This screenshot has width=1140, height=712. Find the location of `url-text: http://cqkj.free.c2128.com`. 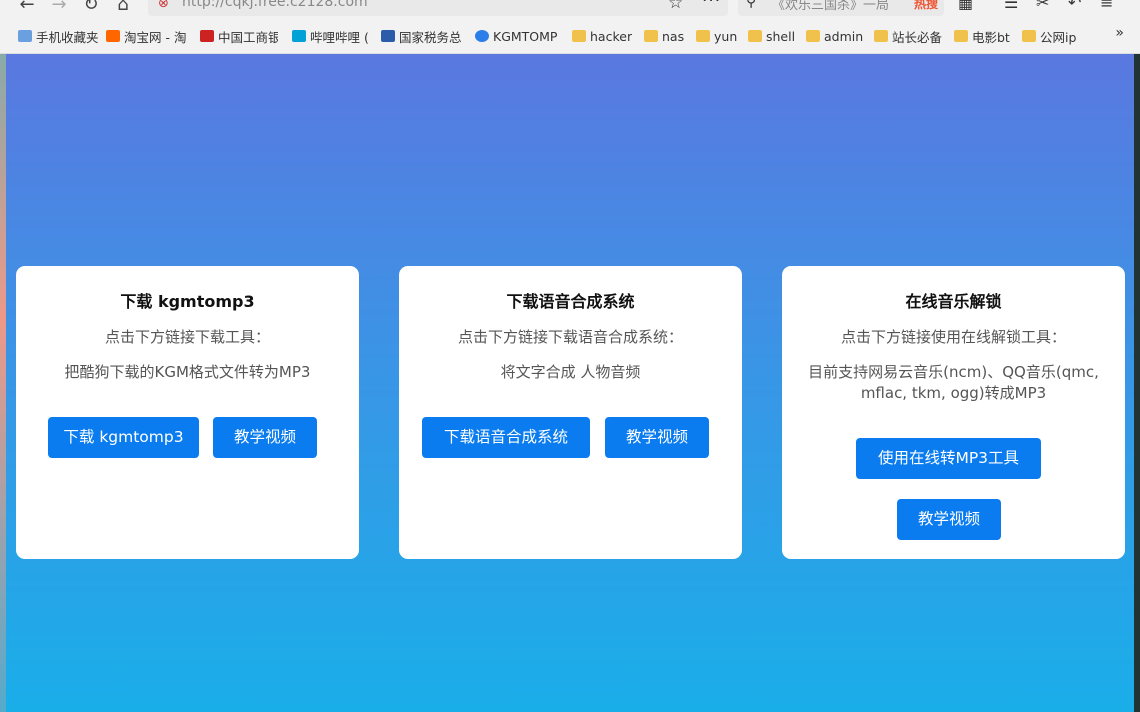

url-text: http://cqkj.free.c2128.com is located at coordinates (275, 5).